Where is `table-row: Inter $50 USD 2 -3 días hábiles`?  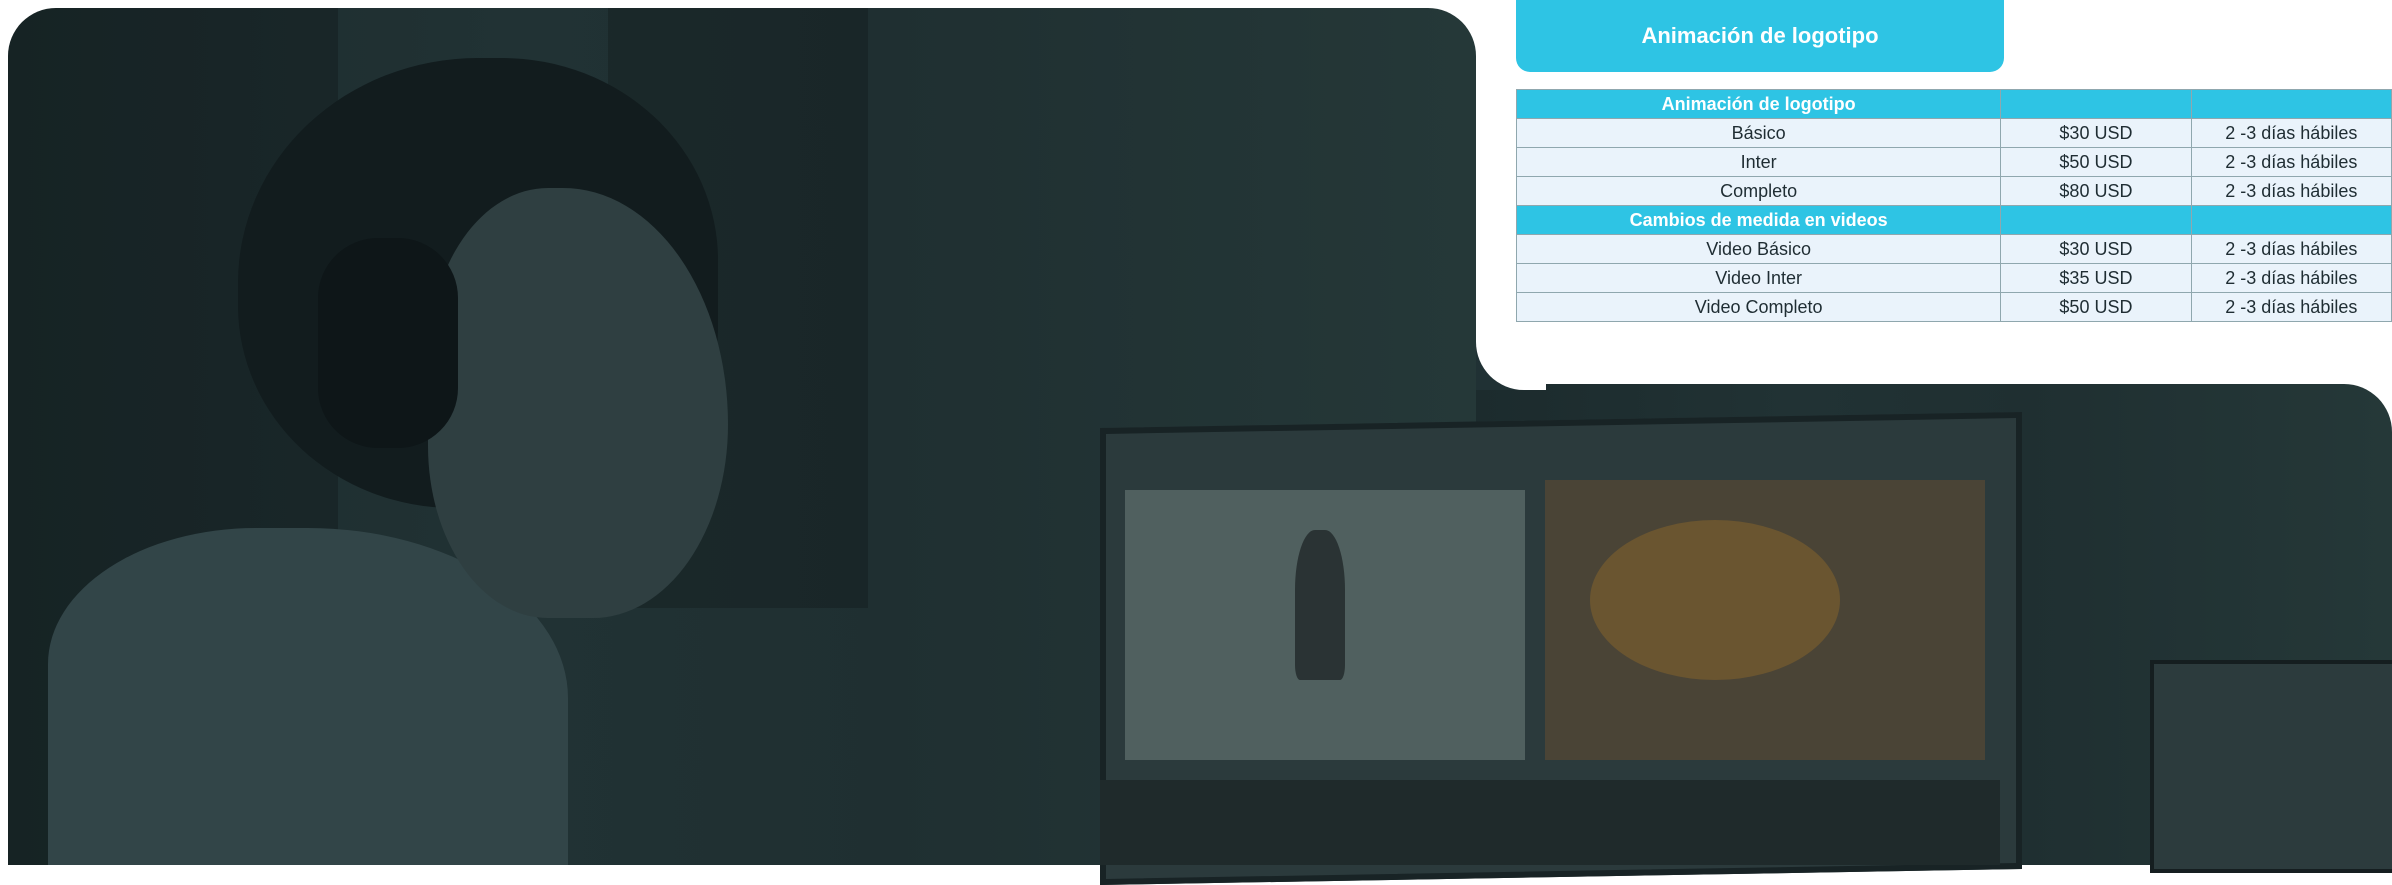 table-row: Inter $50 USD 2 -3 días hábiles is located at coordinates (1953, 162).